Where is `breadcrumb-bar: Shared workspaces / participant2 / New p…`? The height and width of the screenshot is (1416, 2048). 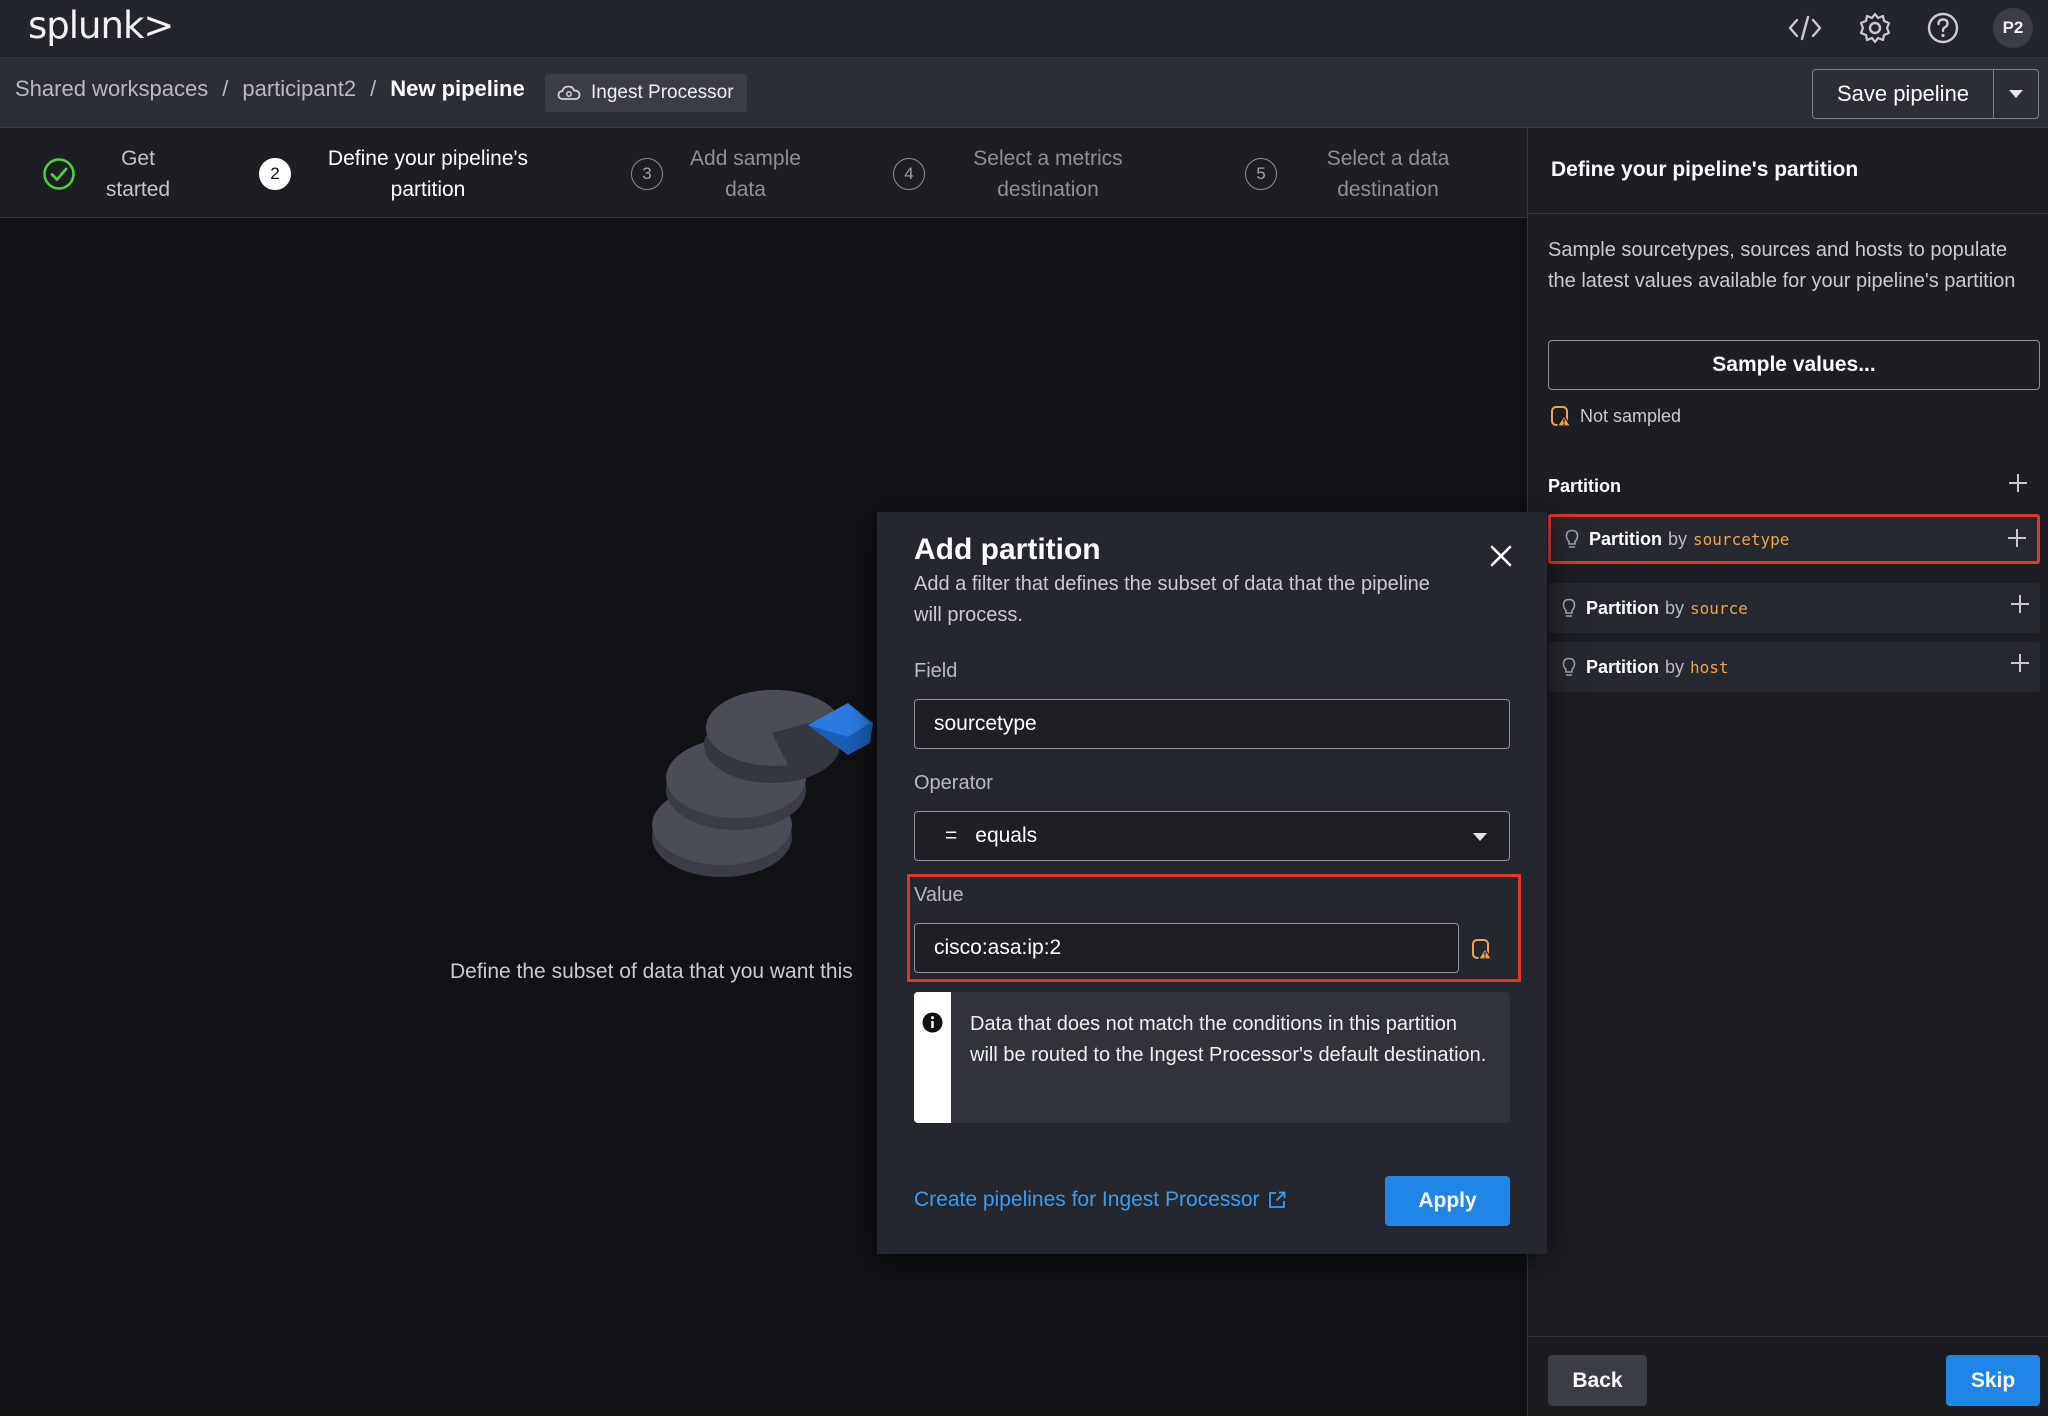
breadcrumb-bar: Shared workspaces / participant2 / New p… is located at coordinates (1024, 93).